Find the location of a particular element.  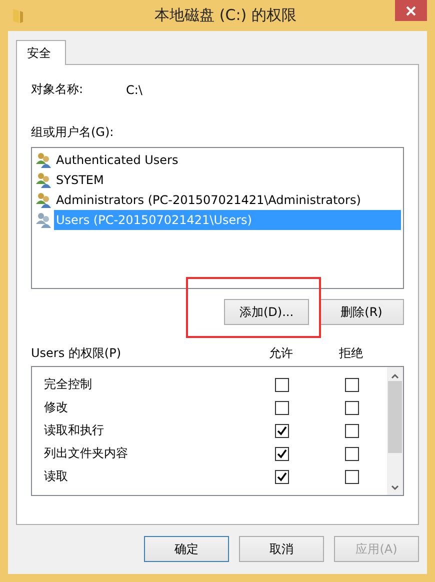

close-icon is located at coordinates (411, 11).